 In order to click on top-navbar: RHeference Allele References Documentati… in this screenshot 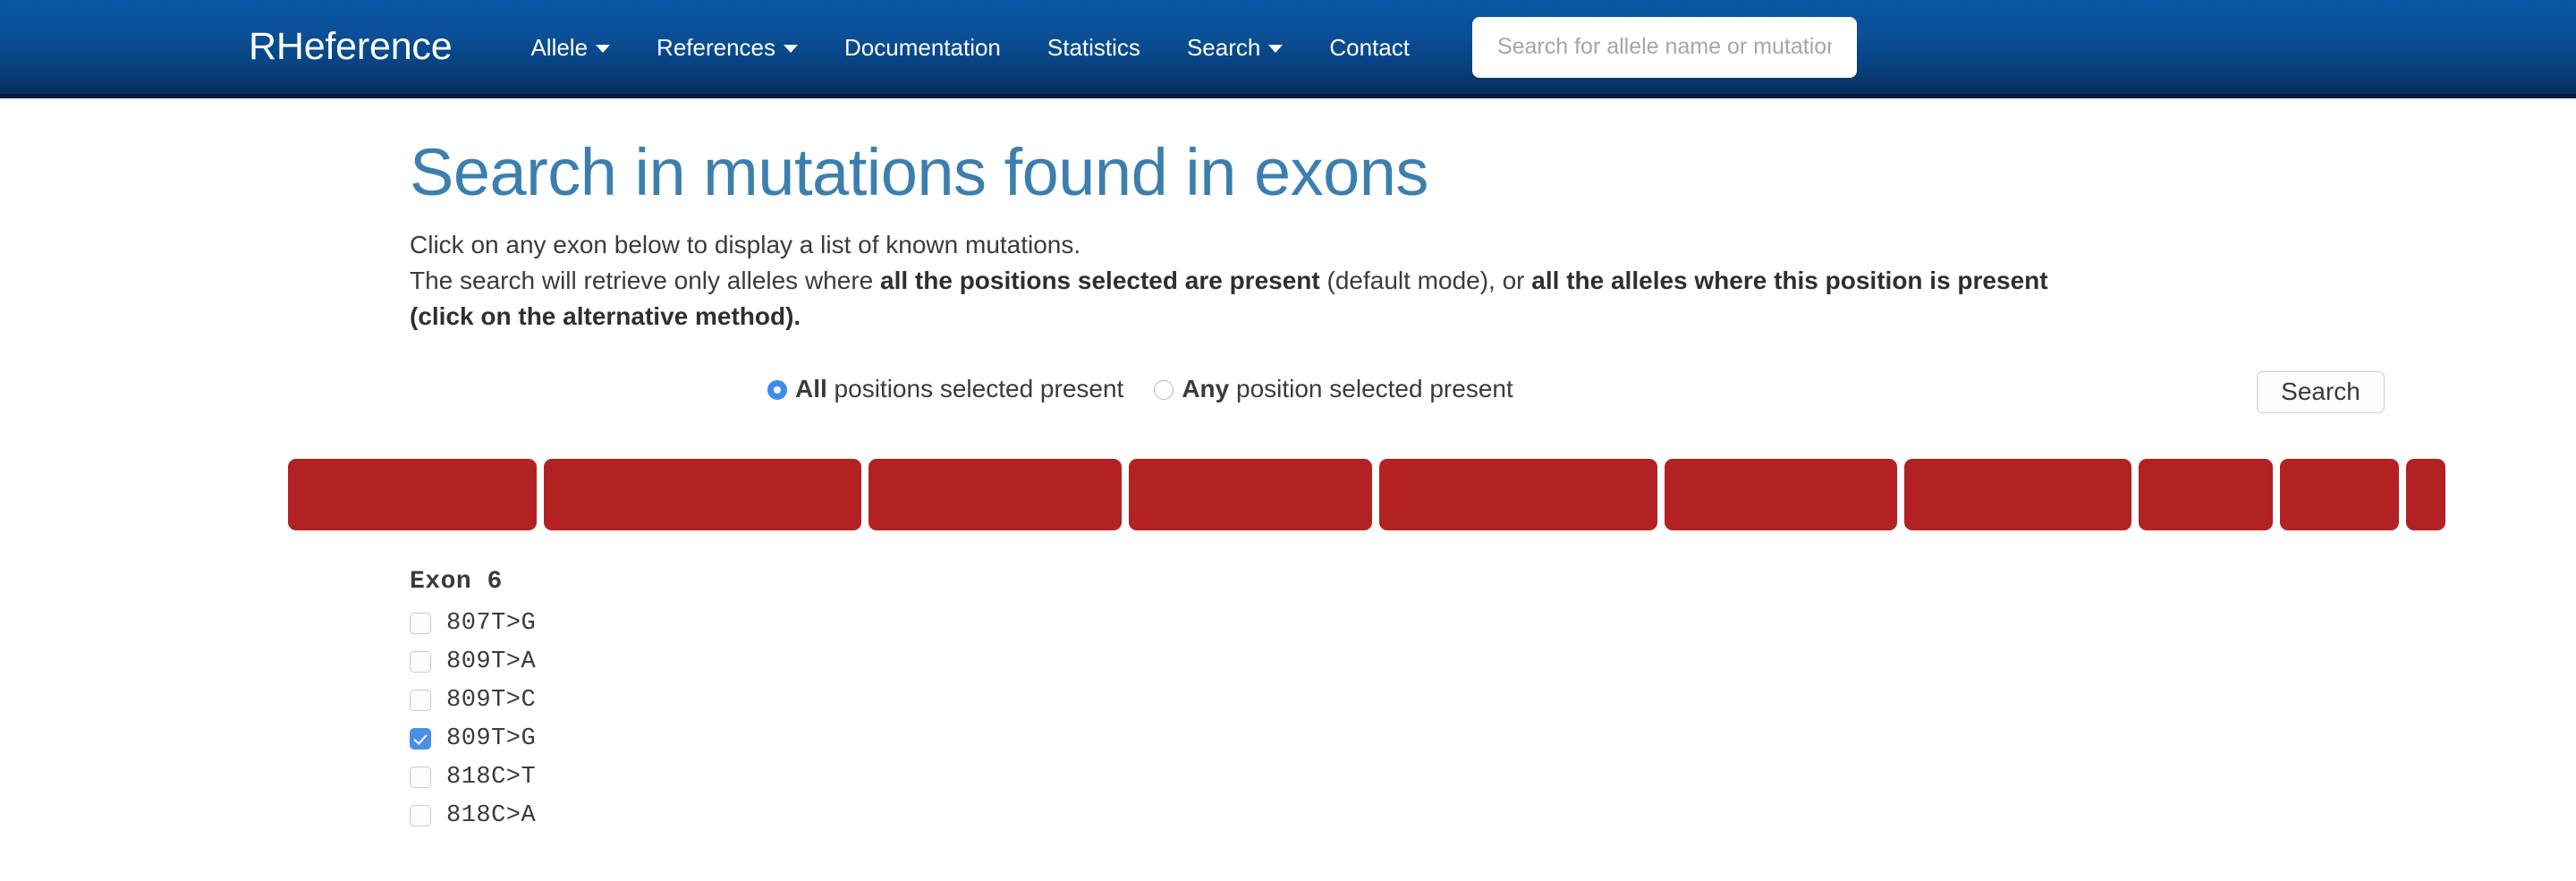, I will do `click(1288, 49)`.